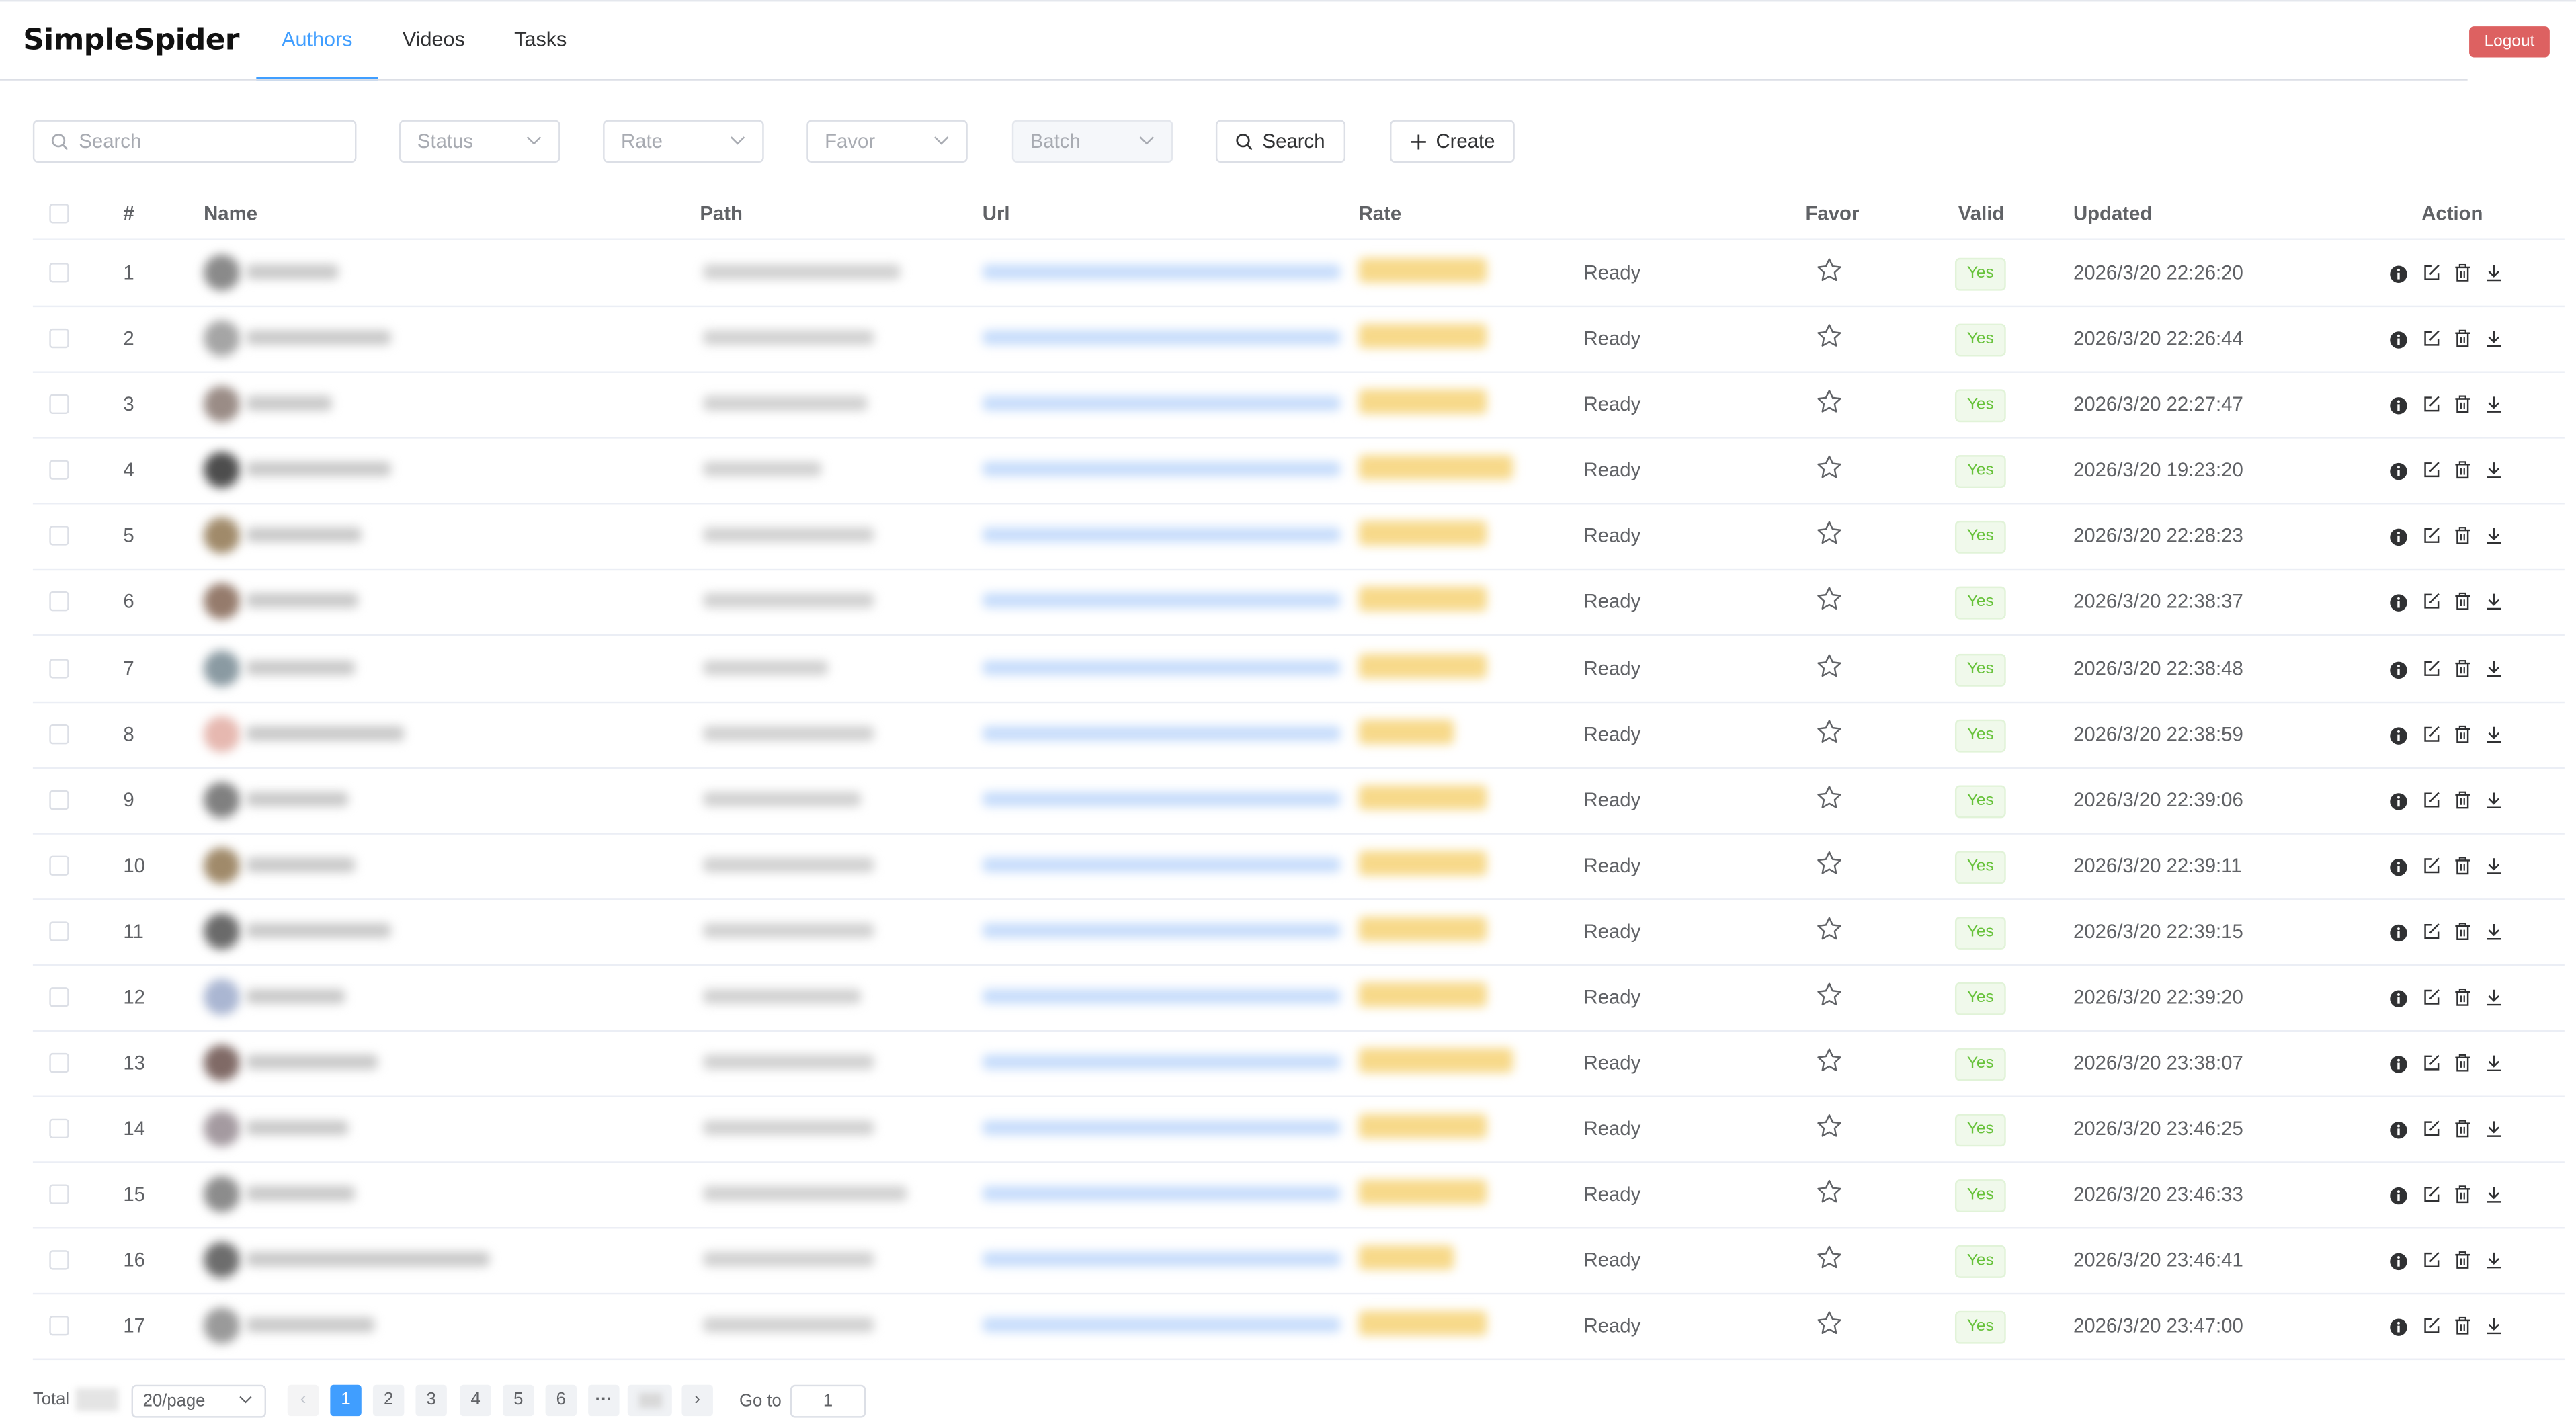 Image resolution: width=2576 pixels, height=1426 pixels. Describe the element at coordinates (431, 1400) in the screenshot. I see `page-3: 3` at that location.